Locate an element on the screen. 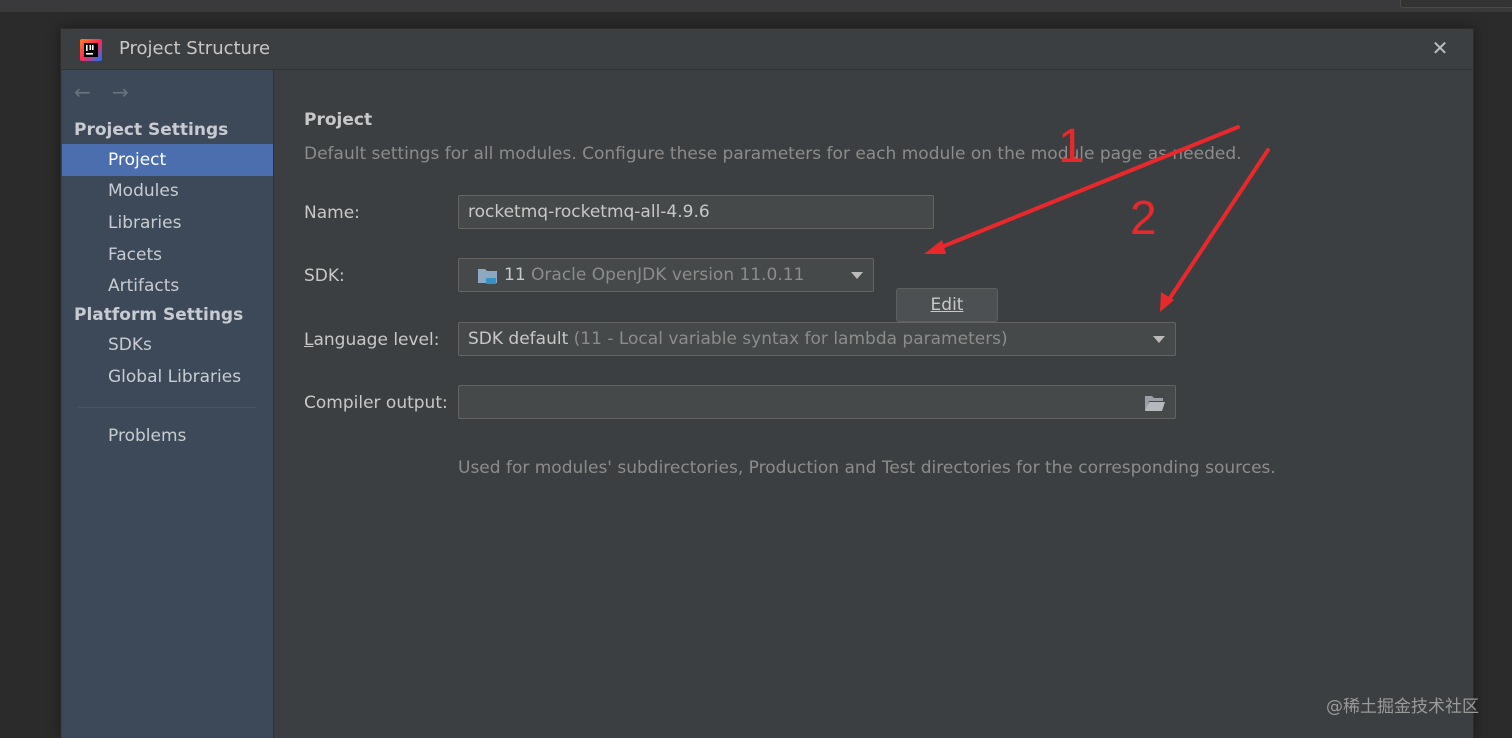  sidebar-item-facets: Facets is located at coordinates (167, 255).